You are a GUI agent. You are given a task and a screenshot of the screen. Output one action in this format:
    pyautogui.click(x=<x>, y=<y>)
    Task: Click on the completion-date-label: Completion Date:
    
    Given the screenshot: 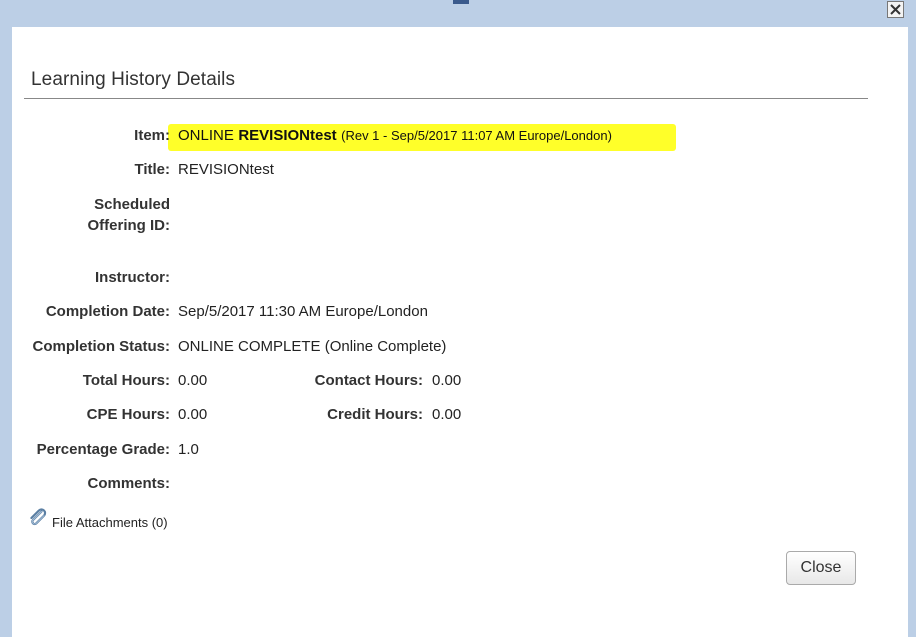 What is the action you would take?
    pyautogui.click(x=107, y=311)
    